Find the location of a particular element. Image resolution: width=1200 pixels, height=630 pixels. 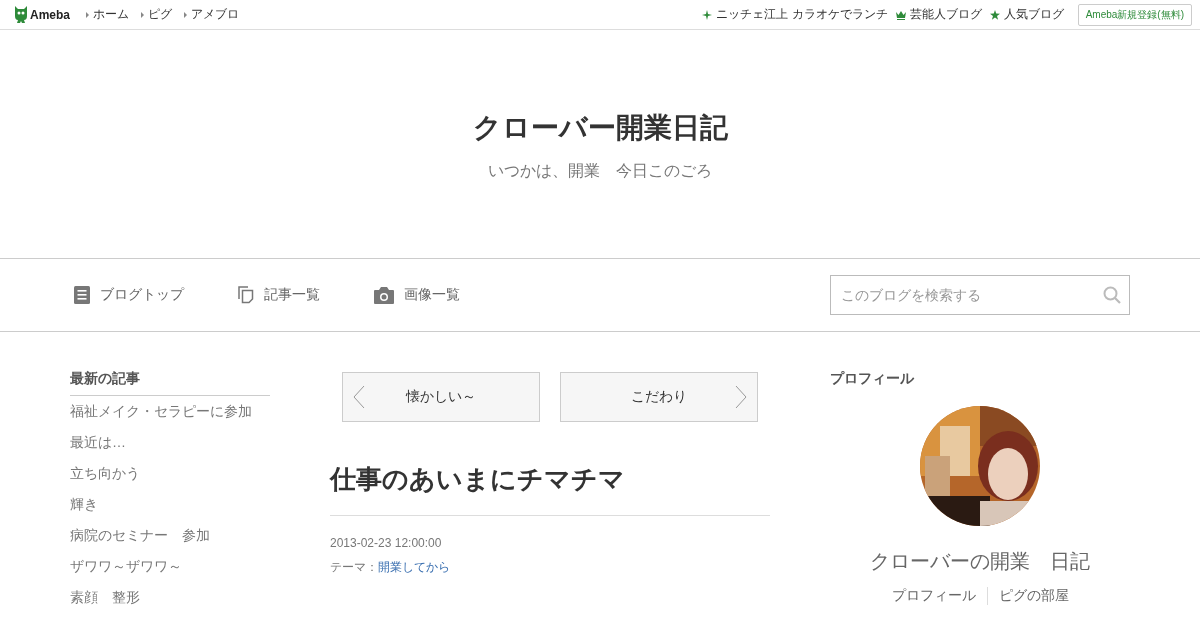

register-button: Ameba新規登録(無料) is located at coordinates (1134, 14).